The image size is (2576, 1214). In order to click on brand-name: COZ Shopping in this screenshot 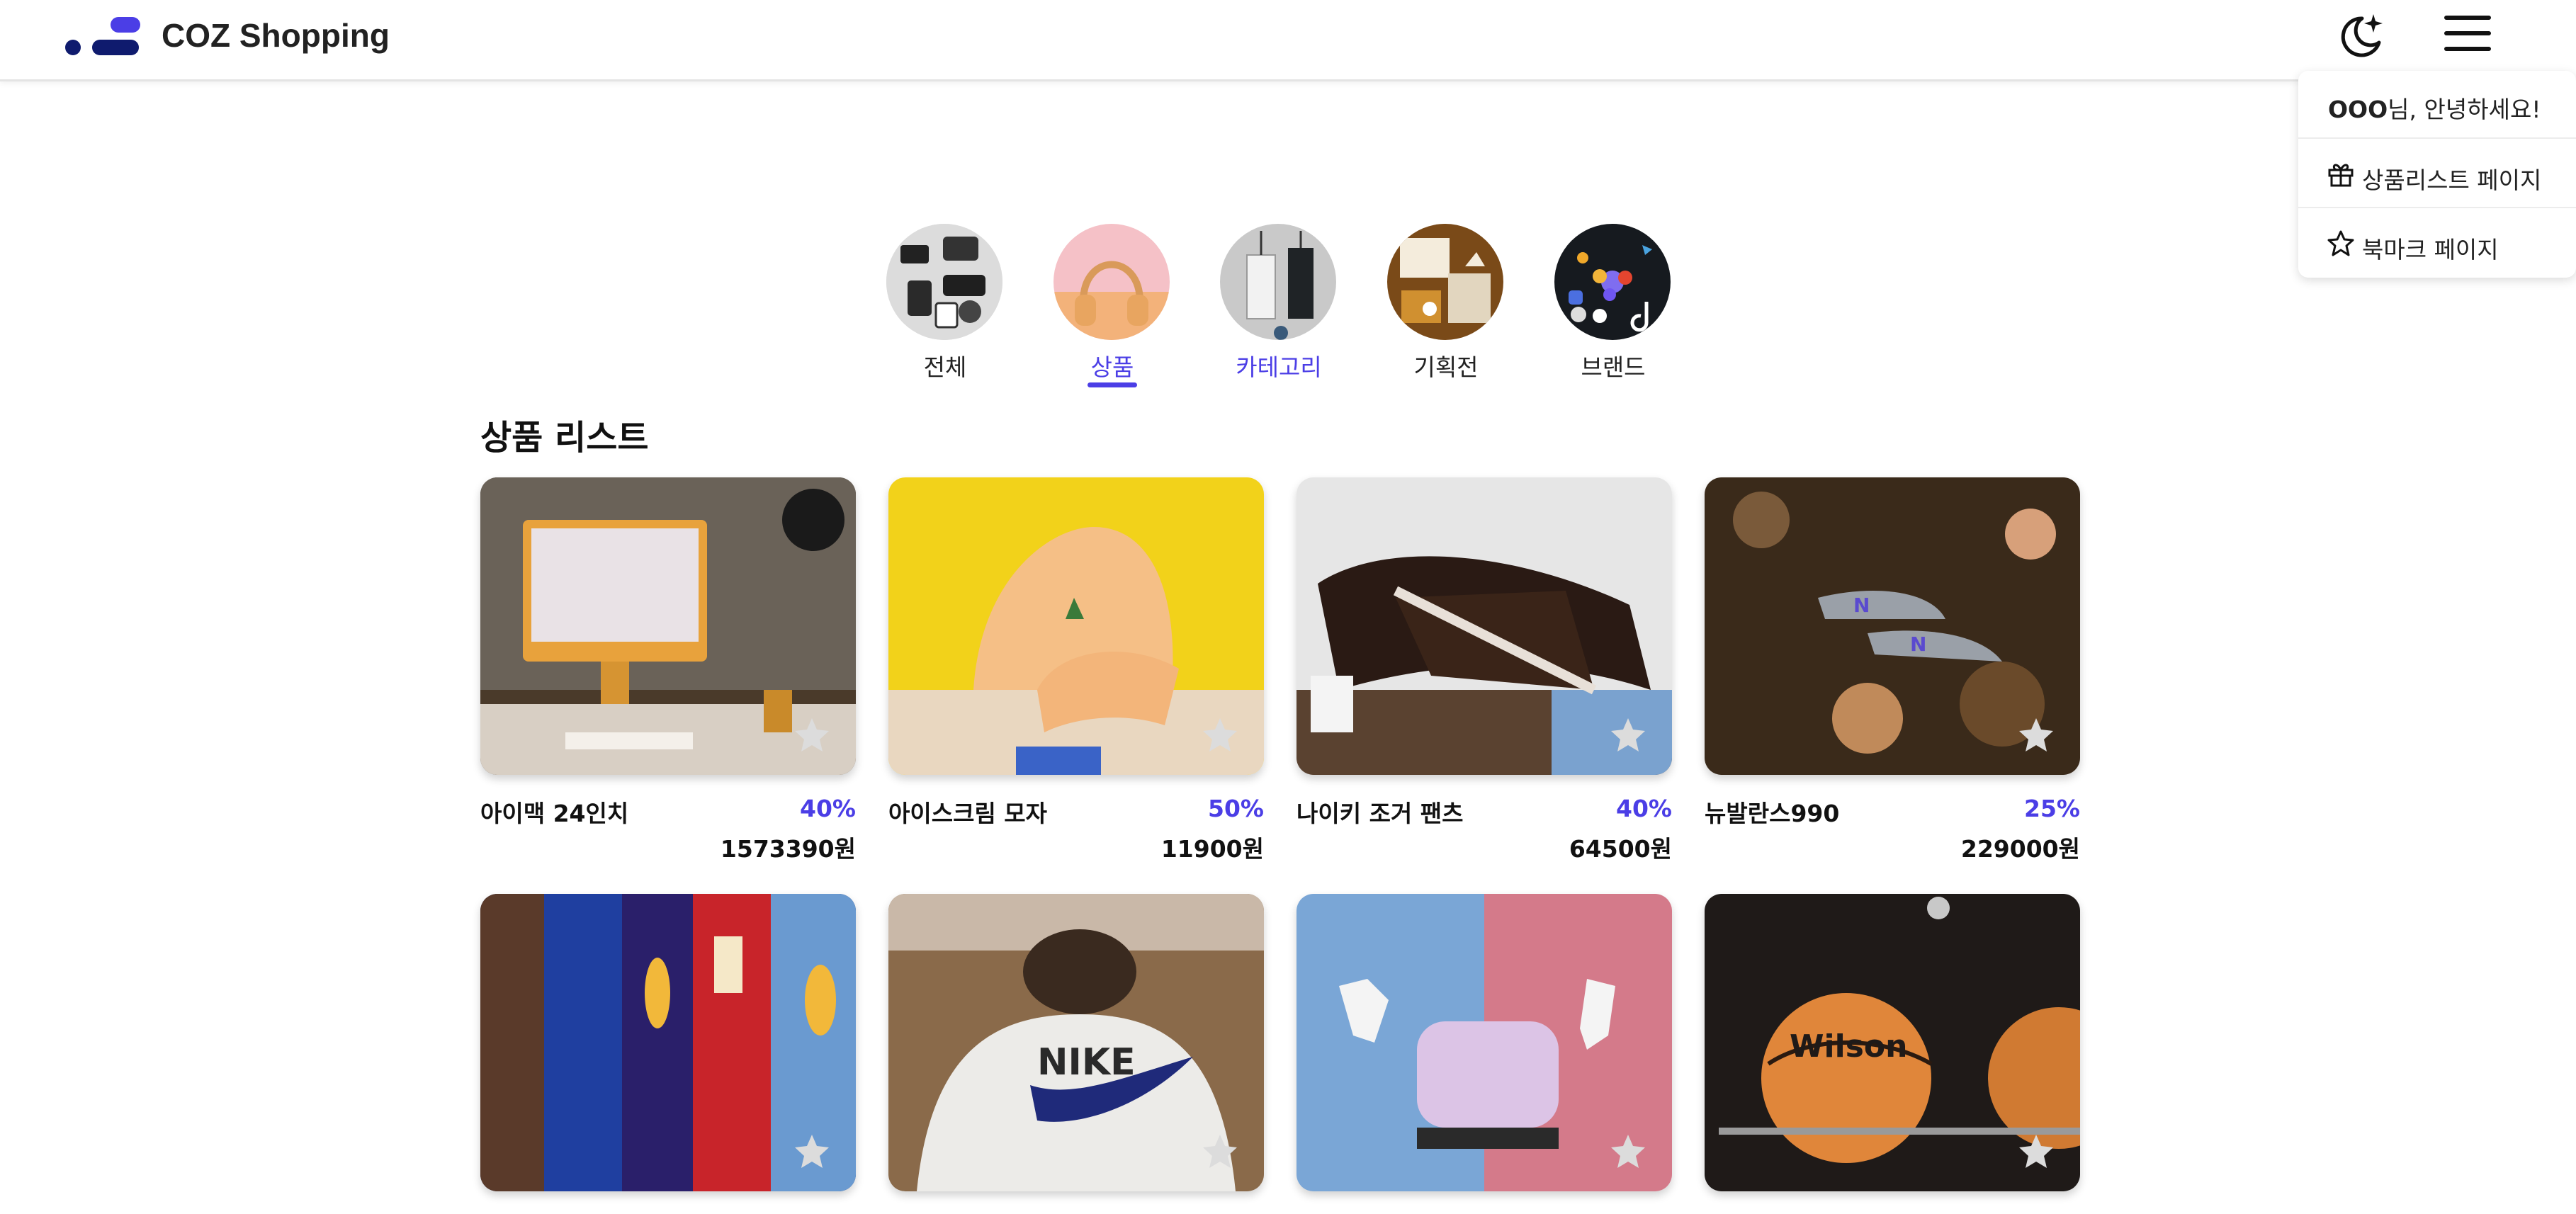, I will do `click(276, 35)`.